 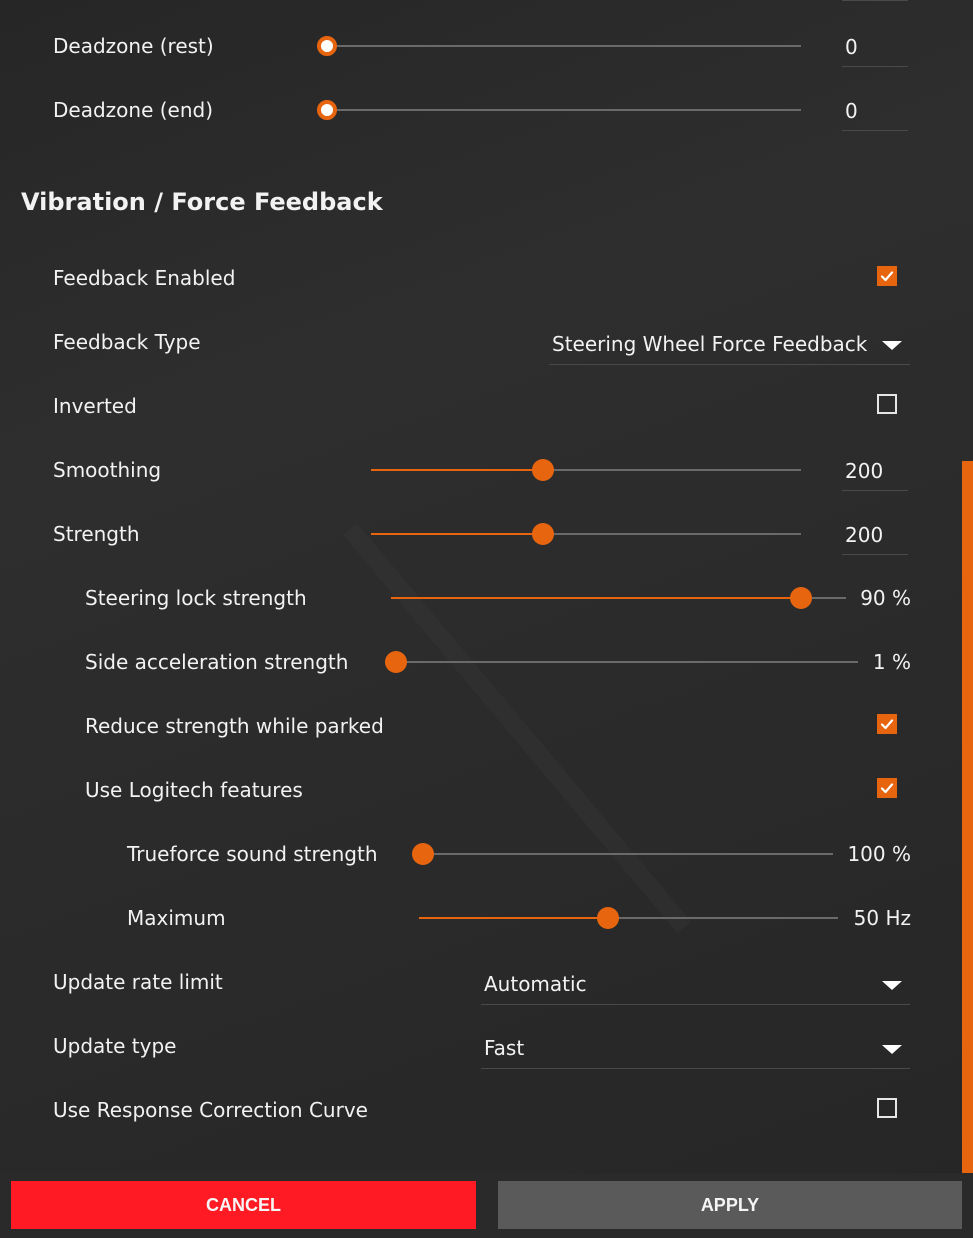 What do you see at coordinates (622, 854) in the screenshot?
I see `trueforce-slider` at bounding box center [622, 854].